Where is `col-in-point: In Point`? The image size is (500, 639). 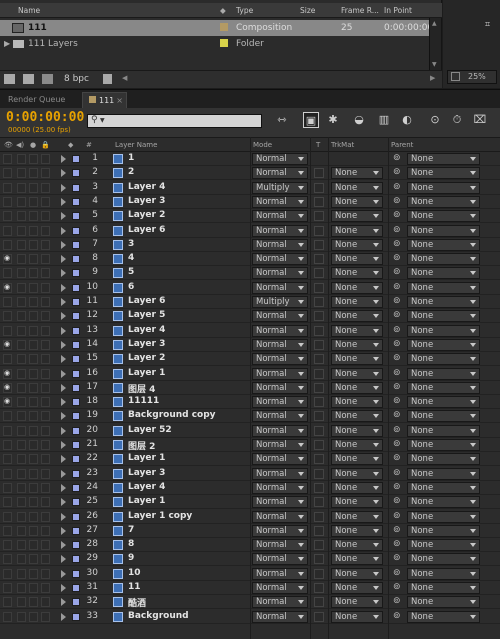 col-in-point: In Point is located at coordinates (398, 10).